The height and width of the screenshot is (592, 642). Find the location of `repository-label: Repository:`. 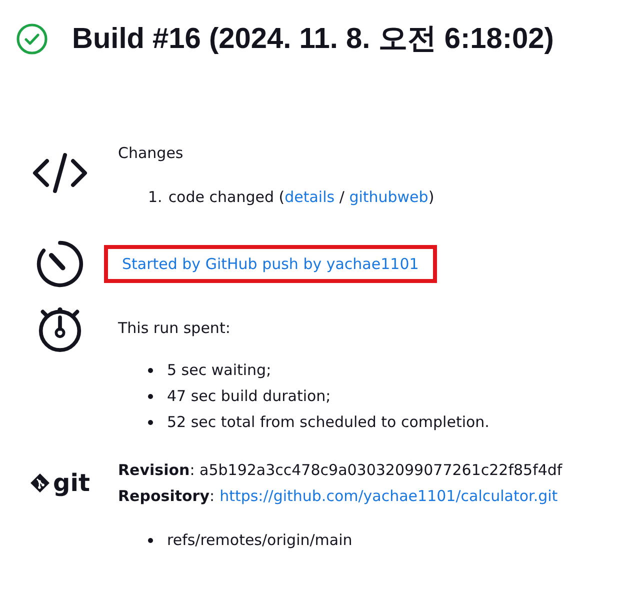

repository-label: Repository: is located at coordinates (166, 496).